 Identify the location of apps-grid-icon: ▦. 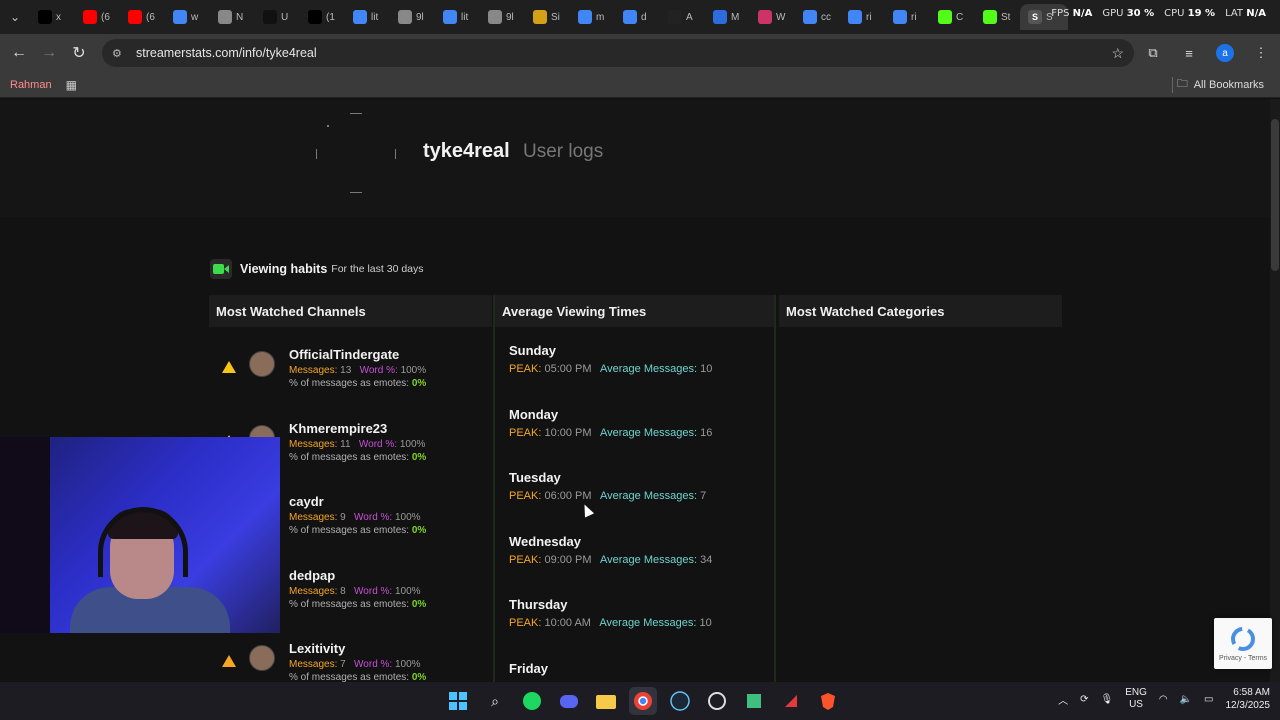
(71, 85).